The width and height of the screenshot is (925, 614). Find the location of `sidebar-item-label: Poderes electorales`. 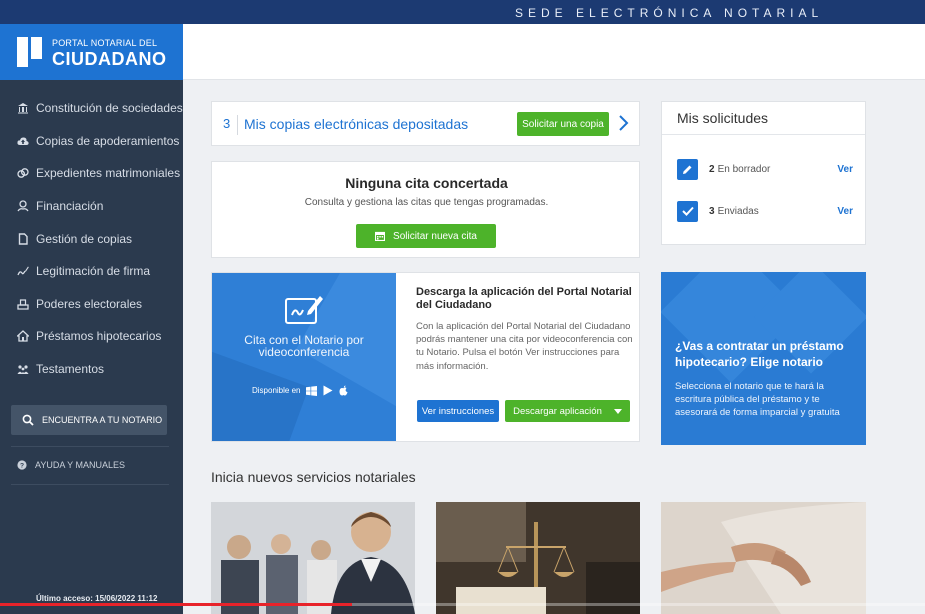

sidebar-item-label: Poderes electorales is located at coordinates (89, 303).